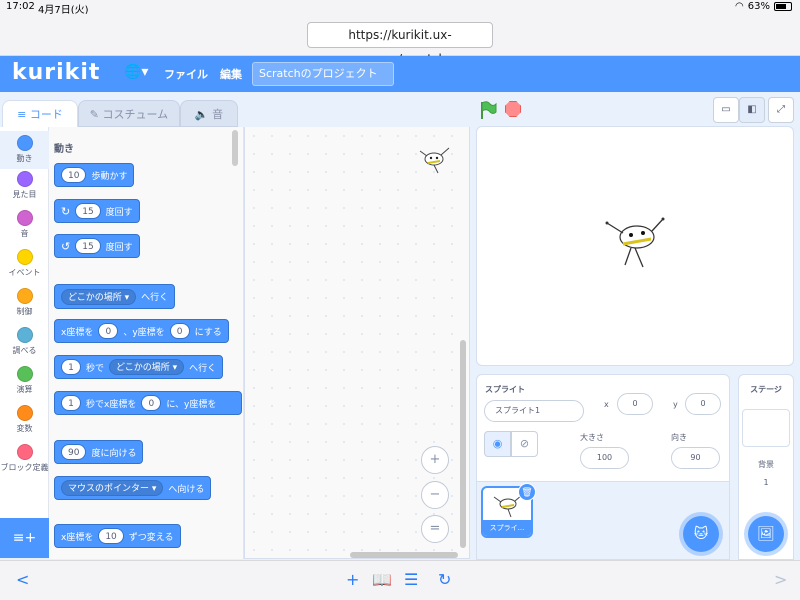  Describe the element at coordinates (24, 467) in the screenshot. I see `category-label: ブロック定義` at that location.